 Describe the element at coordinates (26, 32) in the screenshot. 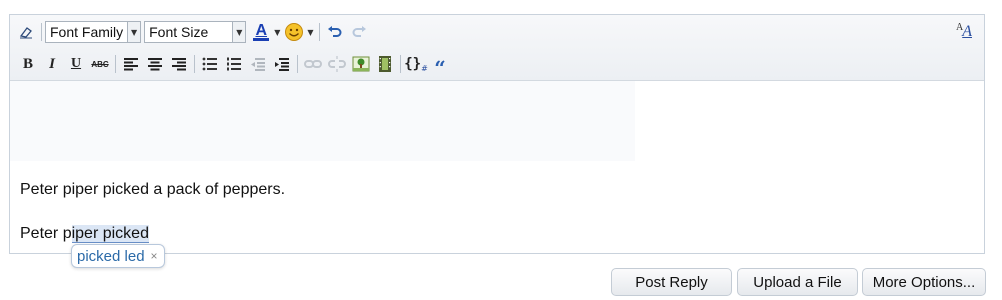

I see `eraser-icon` at that location.